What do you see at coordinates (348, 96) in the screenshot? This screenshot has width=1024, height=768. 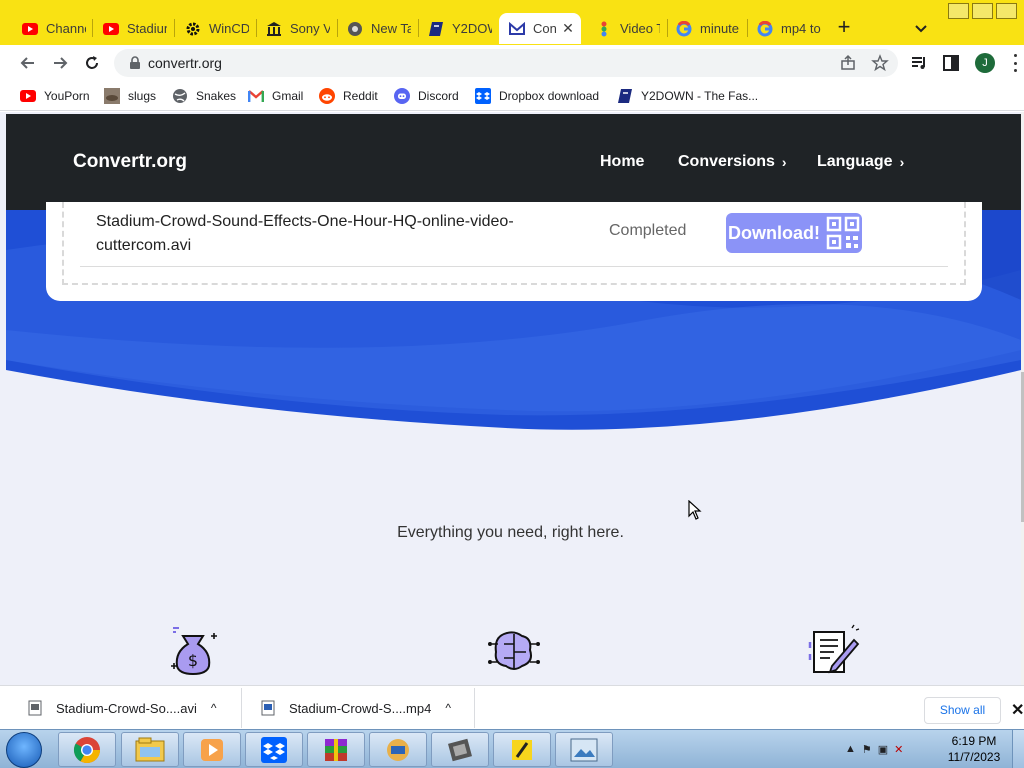 I see `bookmark-reddit: Reddit` at bounding box center [348, 96].